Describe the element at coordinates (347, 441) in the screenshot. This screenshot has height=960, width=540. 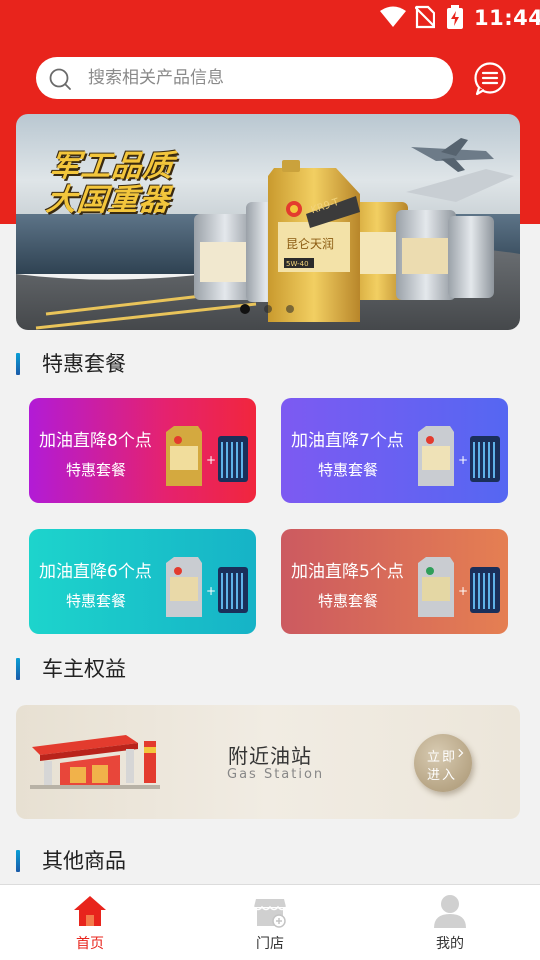
I see `package-title: 加油直降7个点` at that location.